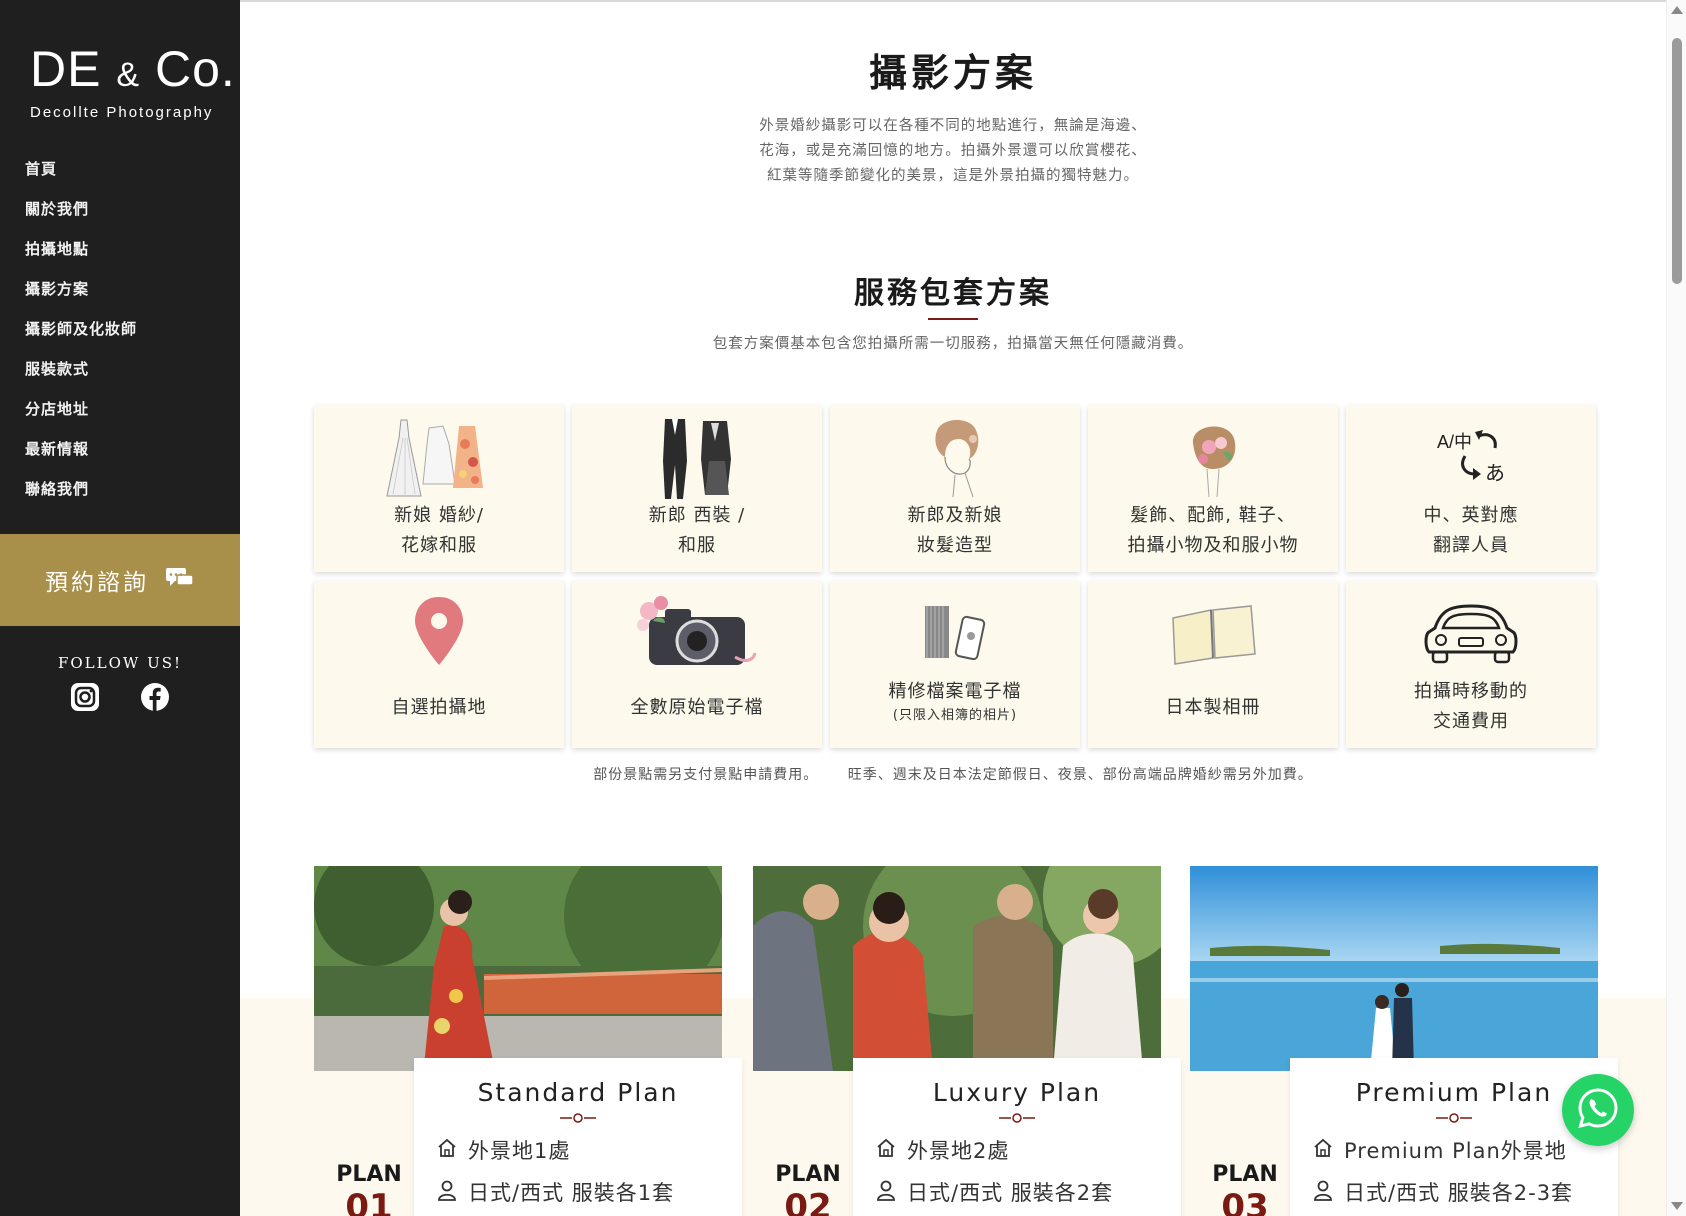  What do you see at coordinates (132, 338) in the screenshot?
I see `nav-item-photographers: 攝影師及化妝師` at bounding box center [132, 338].